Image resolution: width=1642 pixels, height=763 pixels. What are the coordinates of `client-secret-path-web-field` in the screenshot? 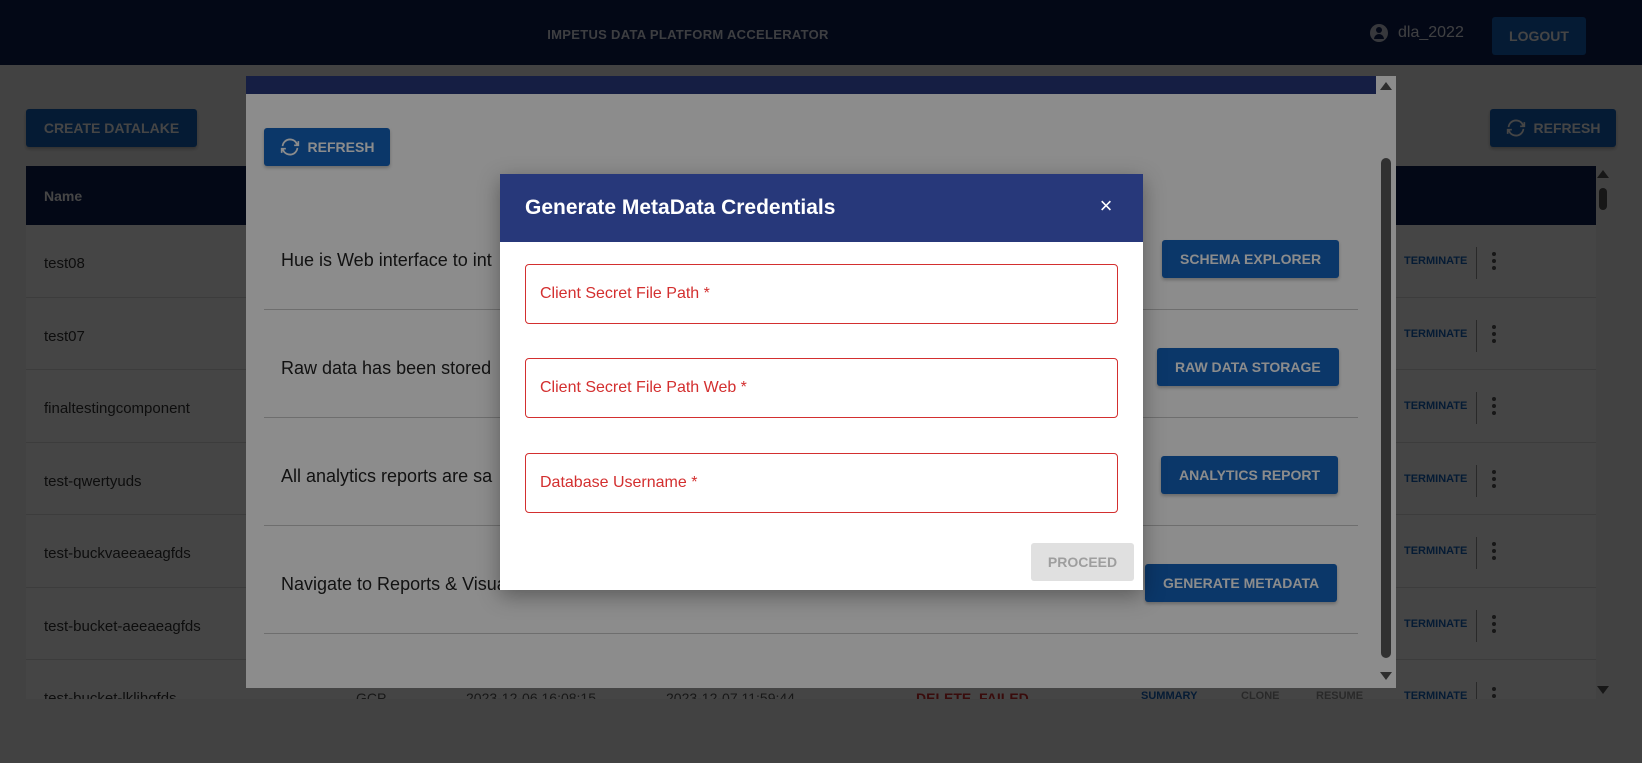 It's located at (821, 388).